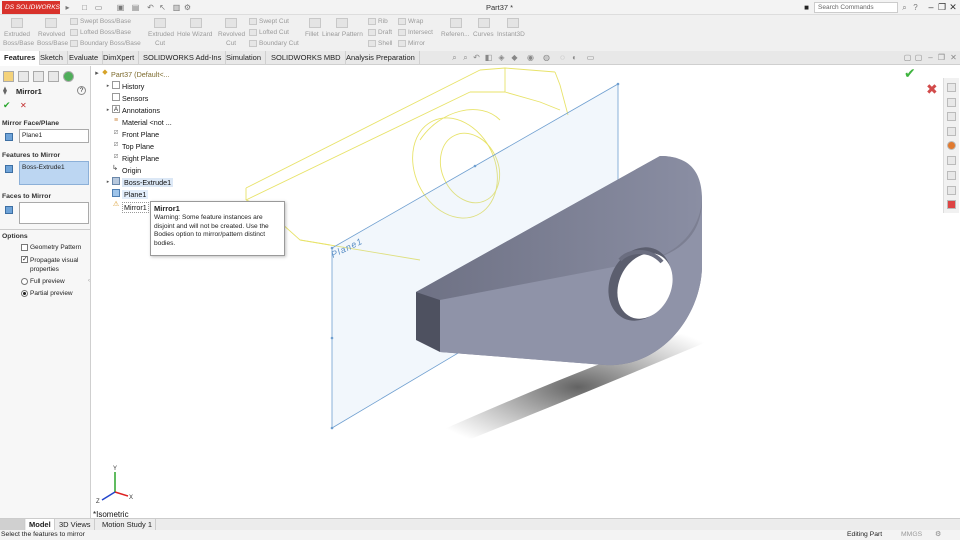 This screenshot has width=960, height=540. I want to click on draft-button: Draft, so click(380, 32).